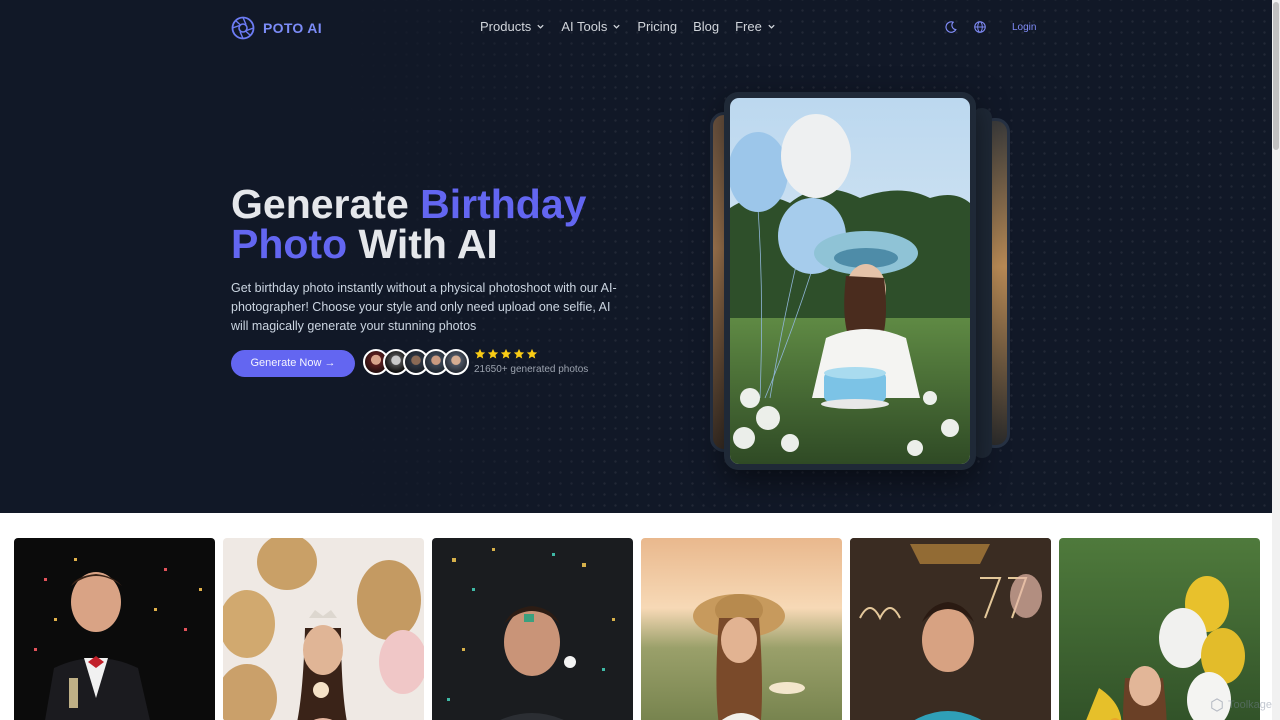 This screenshot has width=1280, height=720. What do you see at coordinates (951, 27) in the screenshot?
I see `moon-icon` at bounding box center [951, 27].